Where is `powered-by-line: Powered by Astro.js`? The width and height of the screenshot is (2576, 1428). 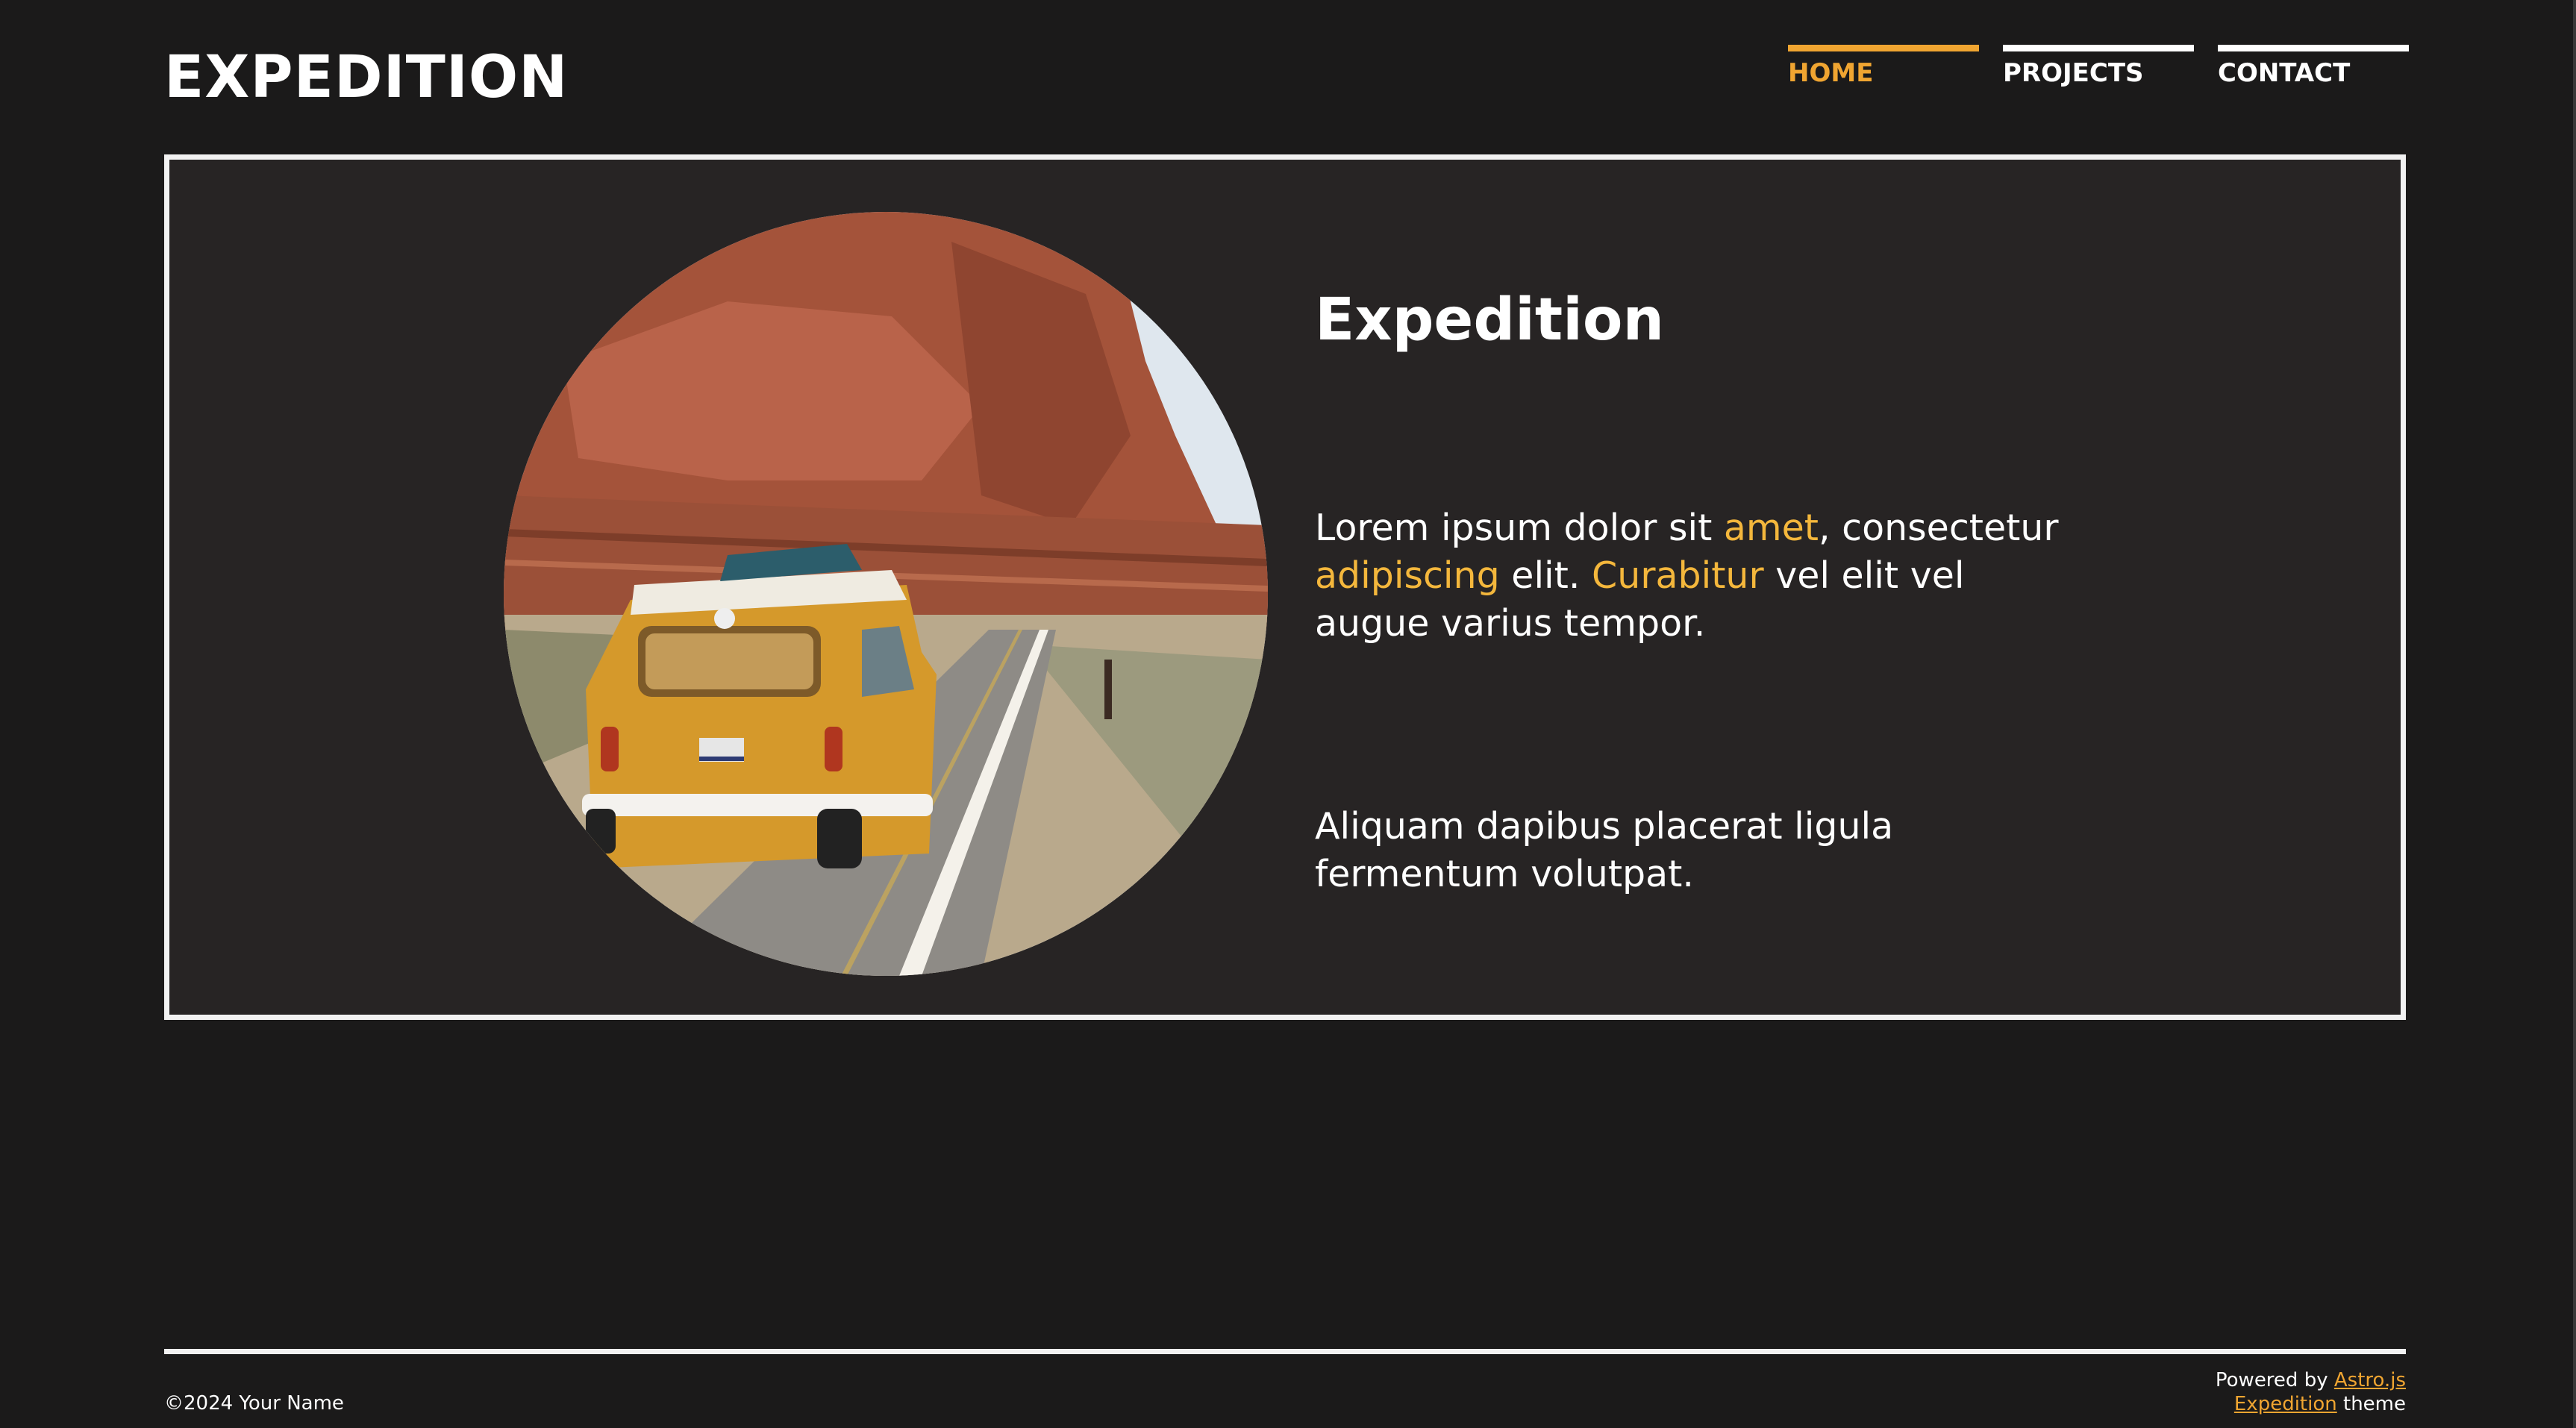 powered-by-line: Powered by Astro.js is located at coordinates (2311, 1380).